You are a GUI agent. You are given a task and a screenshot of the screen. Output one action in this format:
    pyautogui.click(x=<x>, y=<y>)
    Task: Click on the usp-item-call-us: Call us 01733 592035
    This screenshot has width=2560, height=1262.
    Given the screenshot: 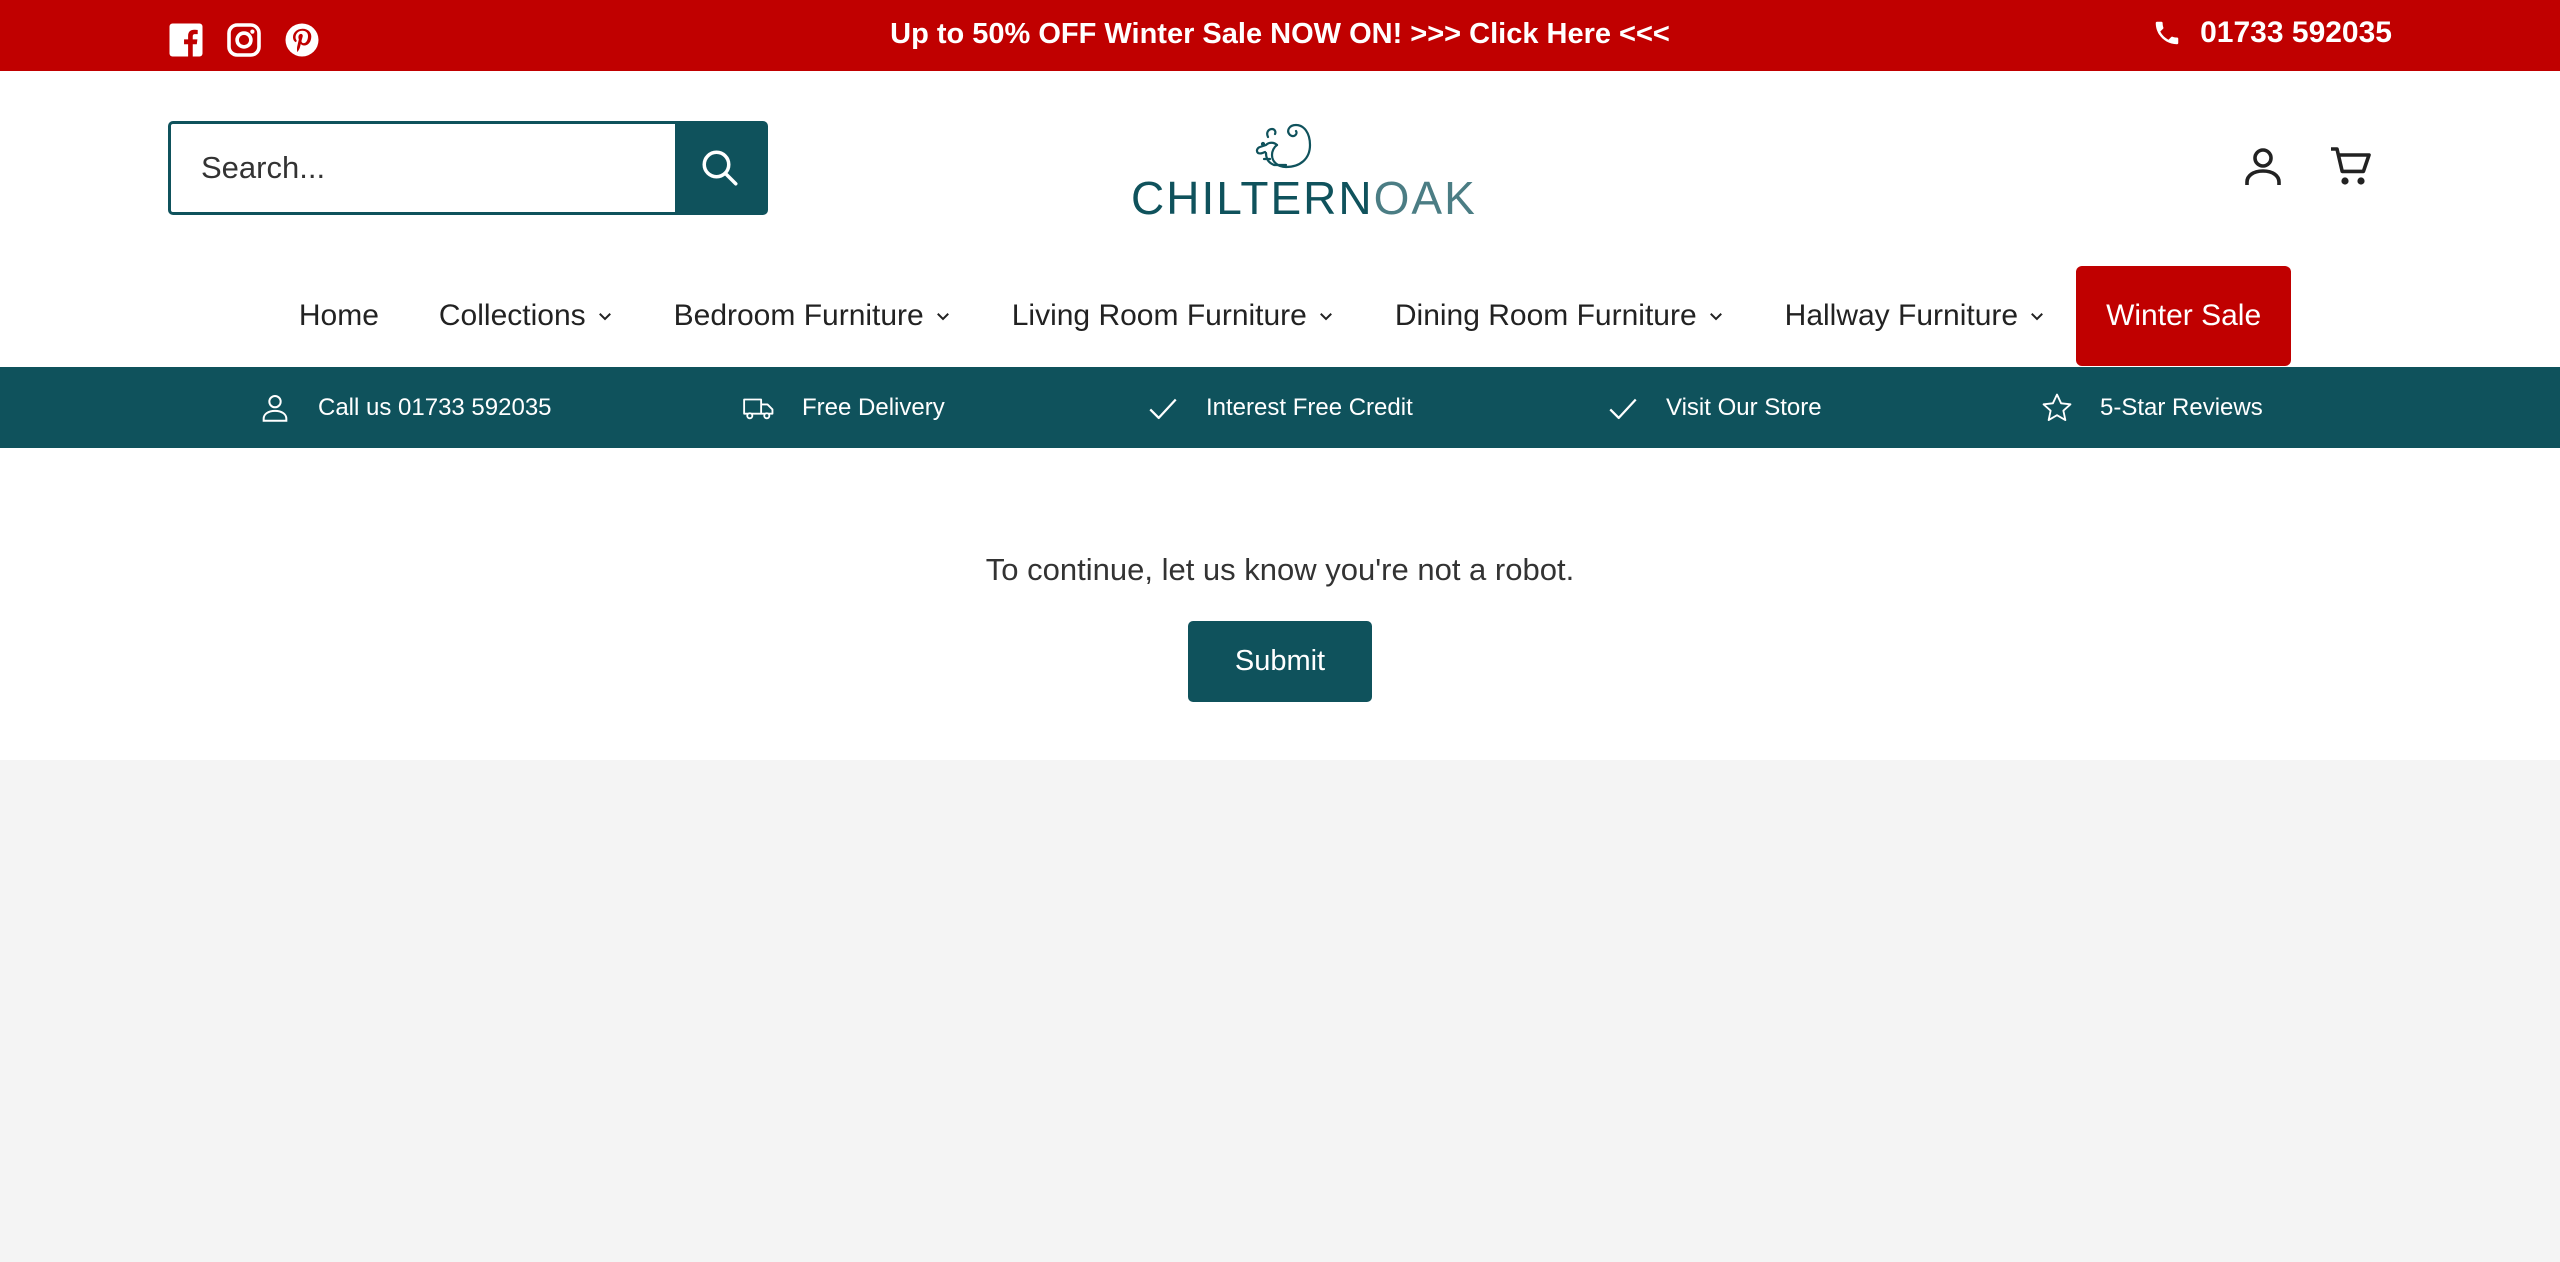 What is the action you would take?
    pyautogui.click(x=405, y=407)
    